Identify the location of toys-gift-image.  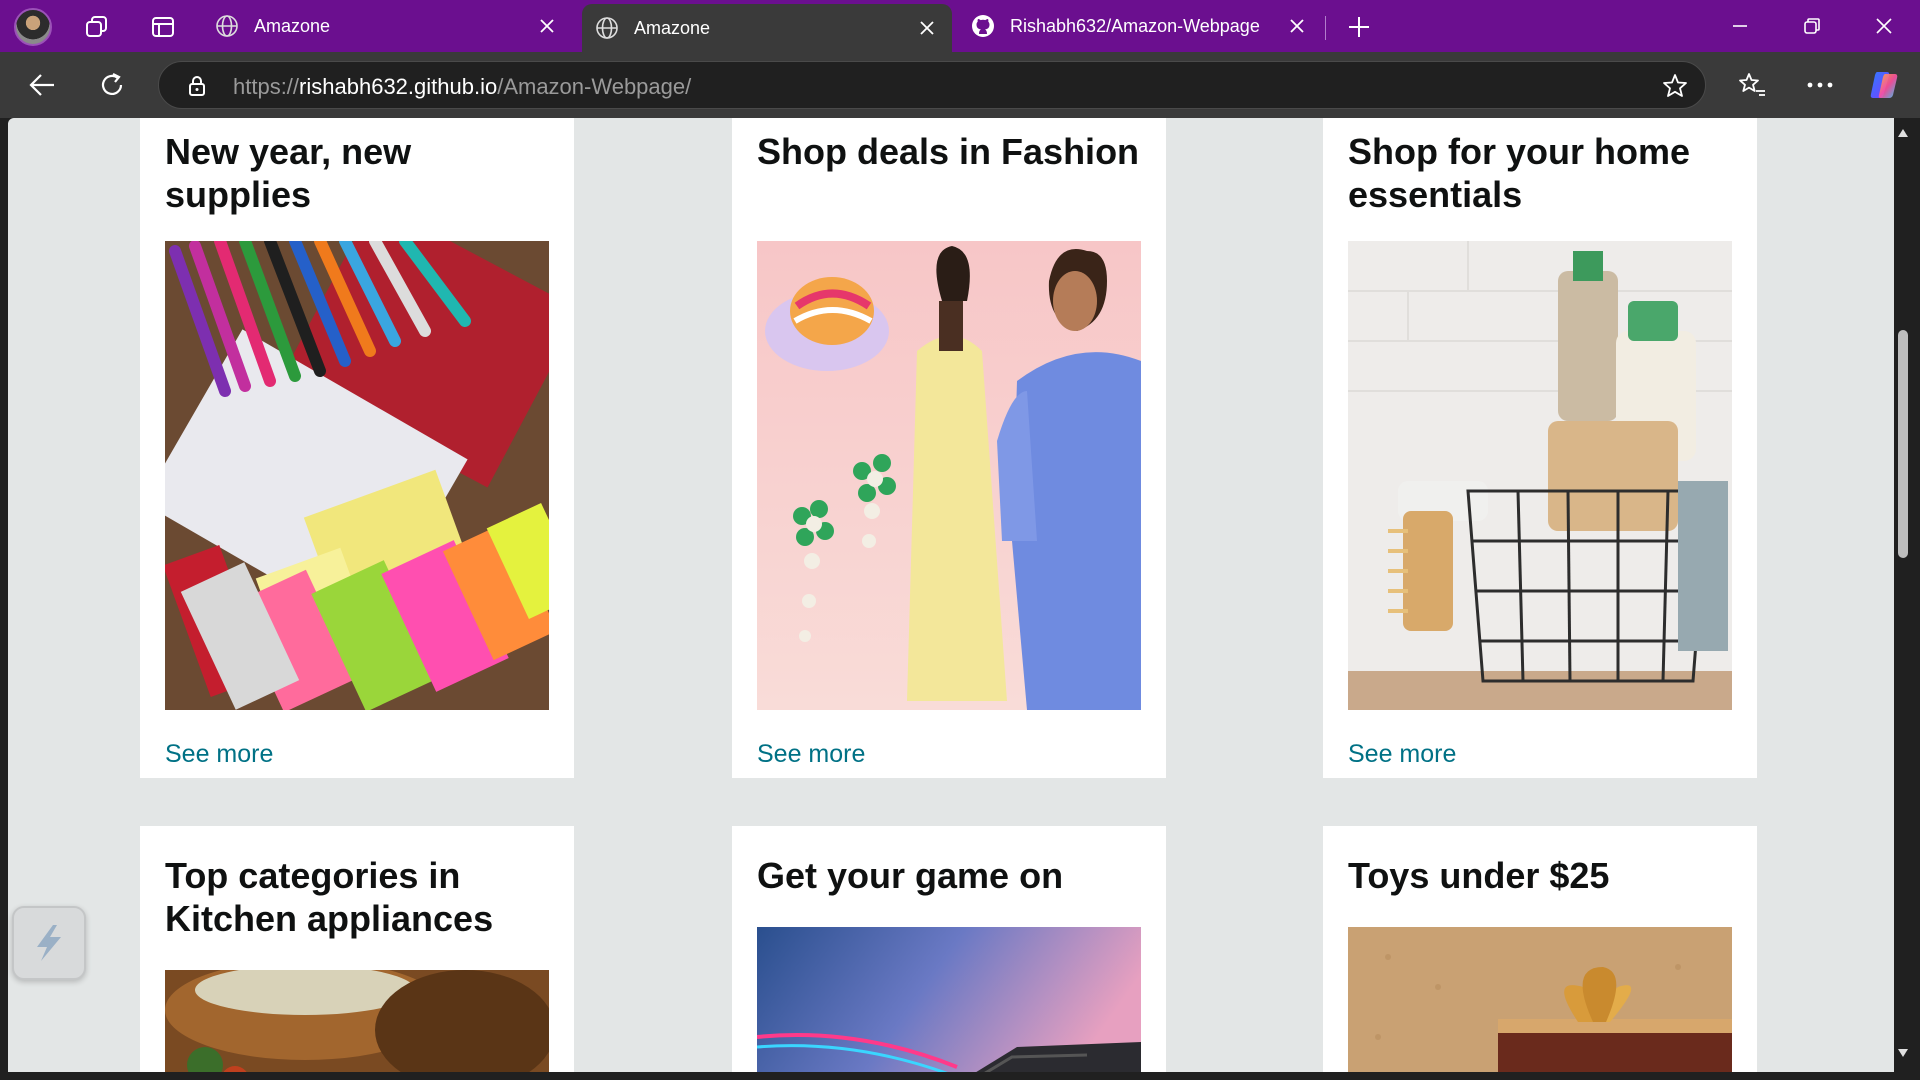
(1540, 999).